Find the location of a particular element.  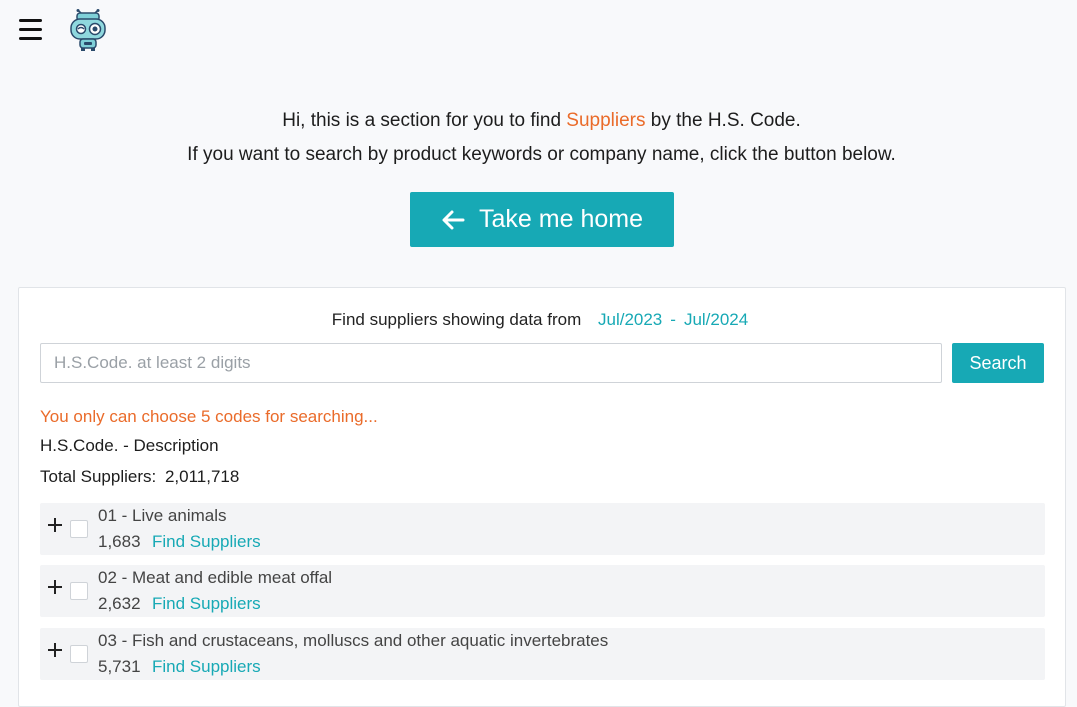

total-suppliers: Total Suppliers: 2,011,718 is located at coordinates (139, 477).